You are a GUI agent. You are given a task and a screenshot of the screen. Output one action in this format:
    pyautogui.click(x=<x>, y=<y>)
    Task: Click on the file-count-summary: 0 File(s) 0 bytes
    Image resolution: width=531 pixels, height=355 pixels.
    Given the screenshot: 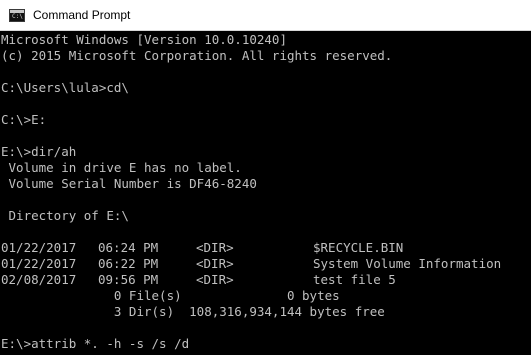 What is the action you would take?
    pyautogui.click(x=170, y=295)
    